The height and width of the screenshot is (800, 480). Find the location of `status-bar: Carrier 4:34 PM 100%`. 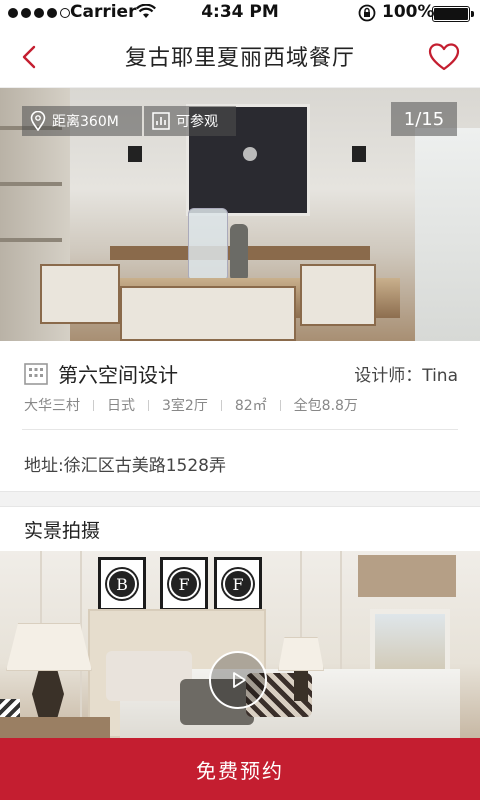

status-bar: Carrier 4:34 PM 100% is located at coordinates (240, 13).